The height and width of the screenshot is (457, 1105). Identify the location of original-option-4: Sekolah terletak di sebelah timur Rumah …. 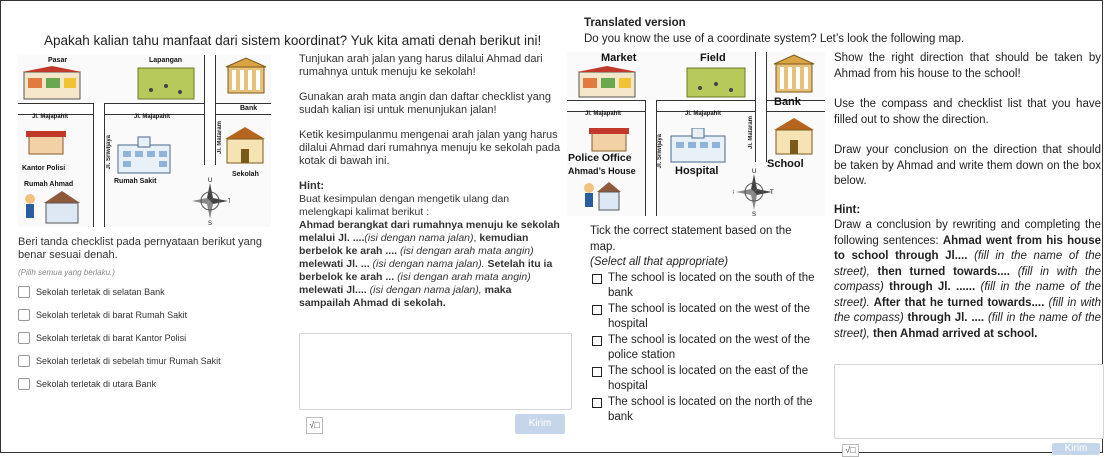
(148, 361).